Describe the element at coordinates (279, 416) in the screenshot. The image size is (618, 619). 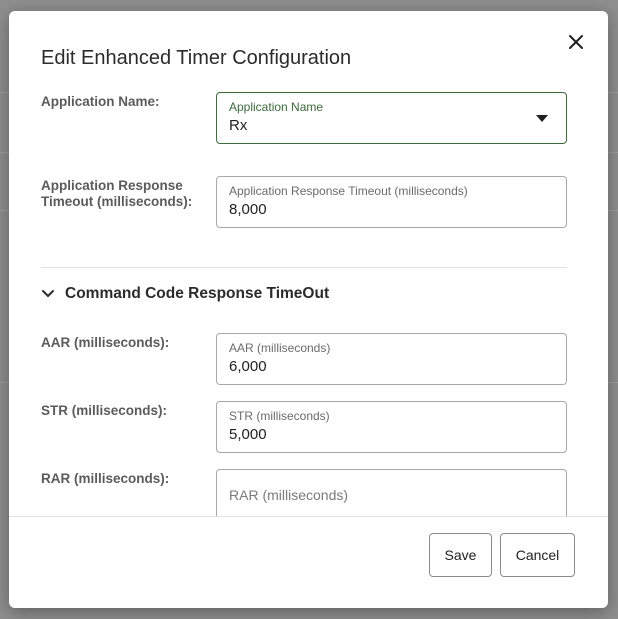
I see `str-field-label: STR (milliseconds)` at that location.